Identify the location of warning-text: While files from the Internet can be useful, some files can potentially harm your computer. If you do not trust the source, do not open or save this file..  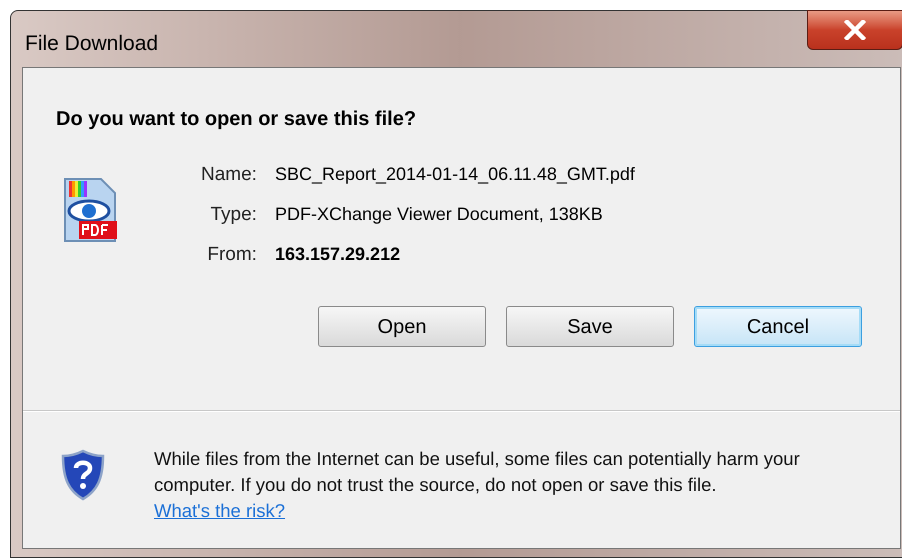
(477, 472).